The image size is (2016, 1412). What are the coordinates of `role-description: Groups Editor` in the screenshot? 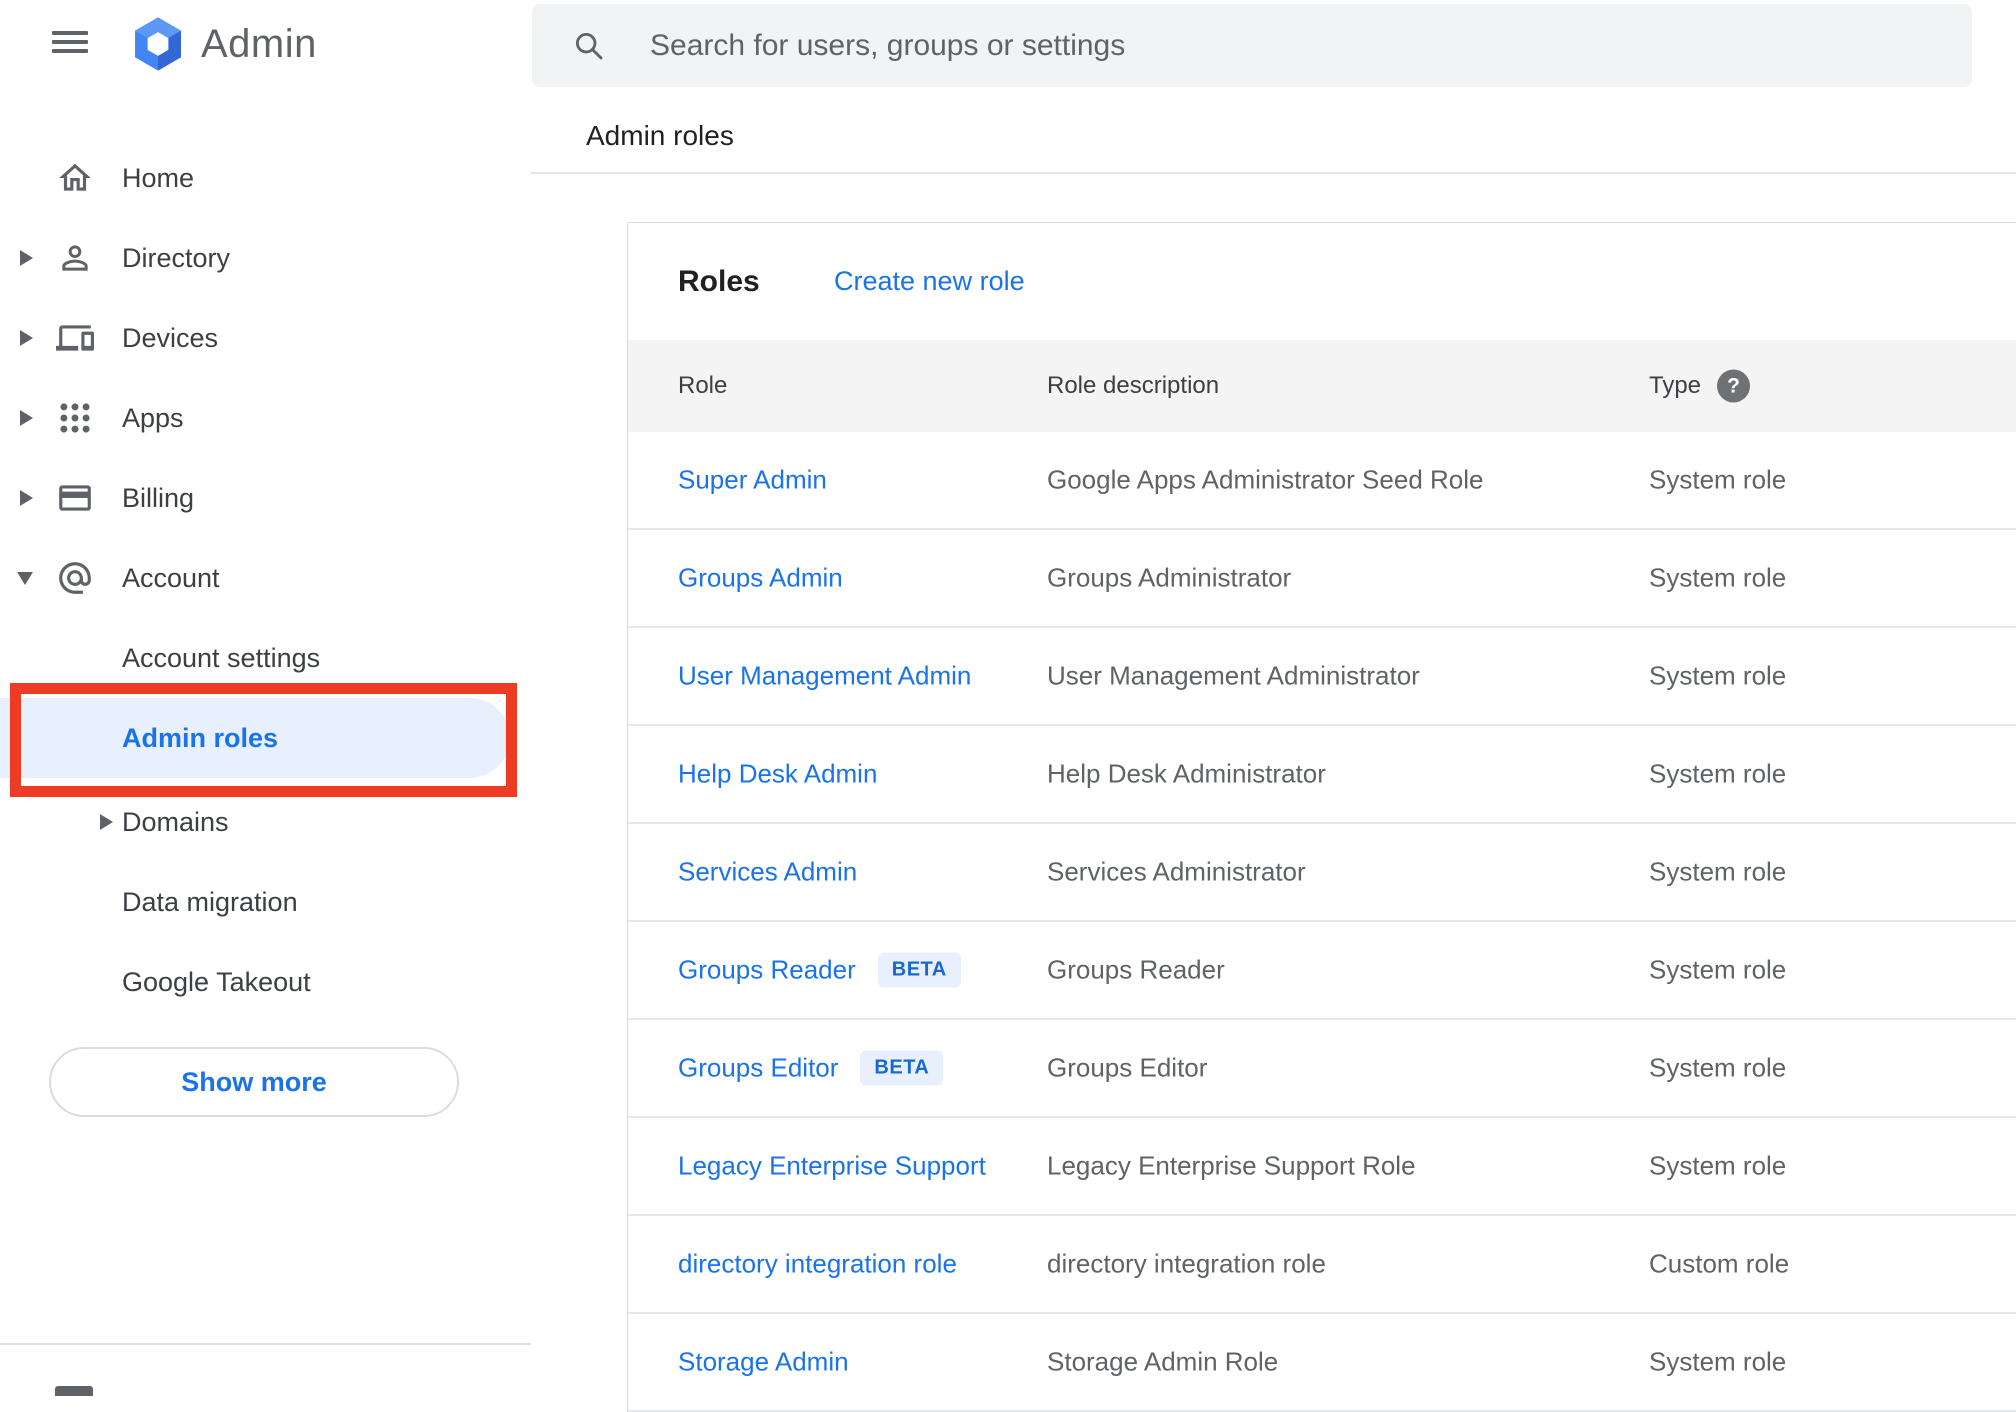 It's located at (1127, 1067).